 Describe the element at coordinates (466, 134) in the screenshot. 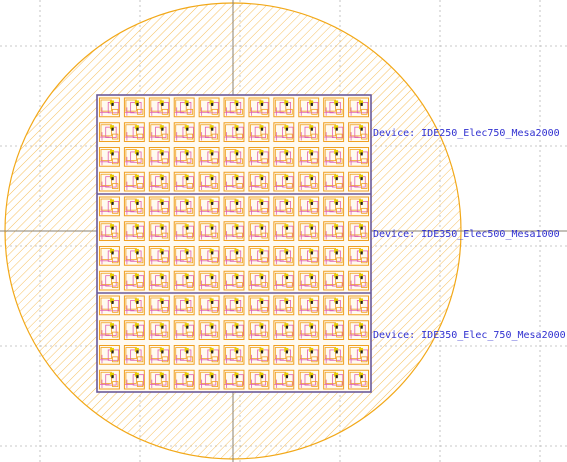

I see `device-label-ide250-elec750-mesa2000: Device: IDE250_Elec750_Mesa2000` at that location.